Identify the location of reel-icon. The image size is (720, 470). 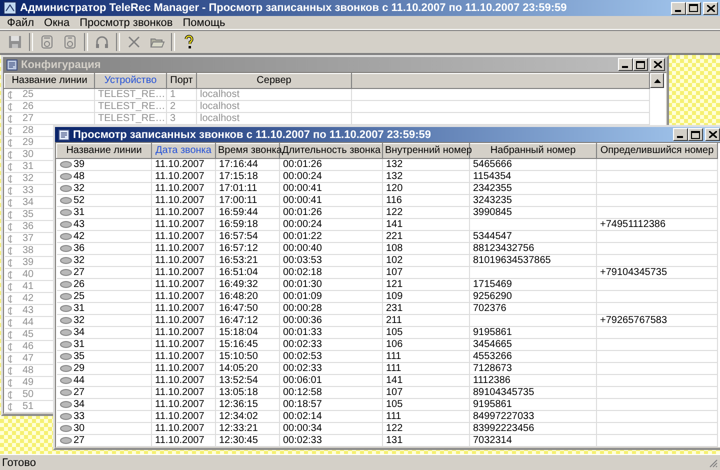
(70, 42).